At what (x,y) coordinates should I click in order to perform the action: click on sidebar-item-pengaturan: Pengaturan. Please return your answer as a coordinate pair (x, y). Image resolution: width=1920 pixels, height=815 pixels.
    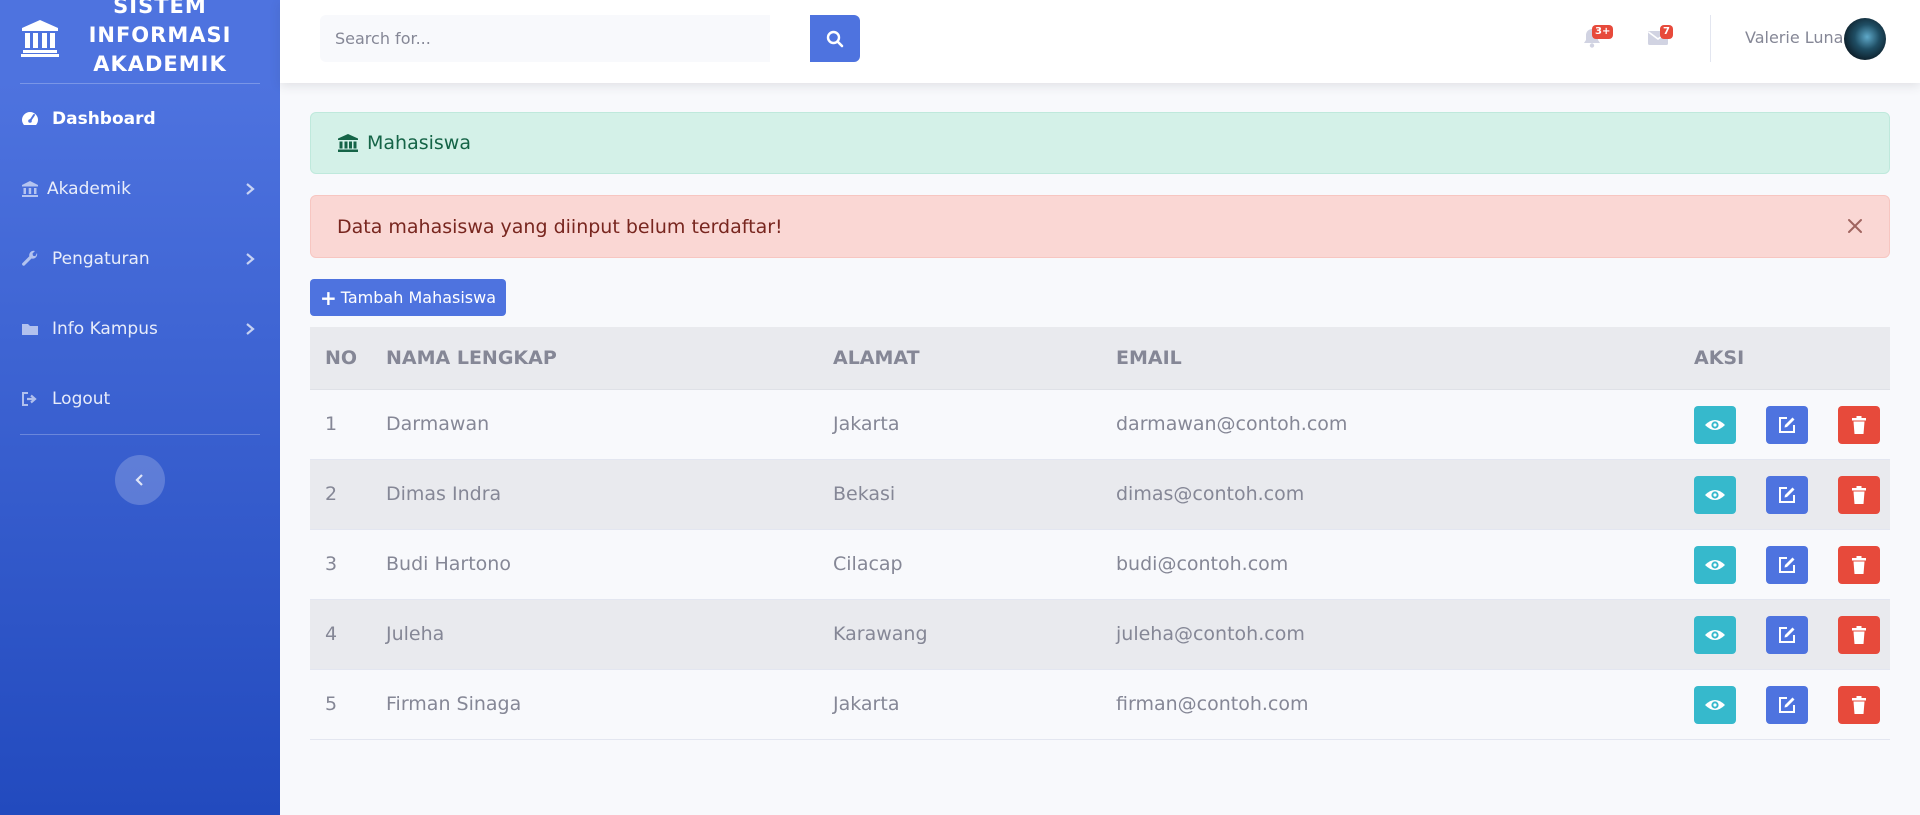
    Looking at the image, I should click on (140, 259).